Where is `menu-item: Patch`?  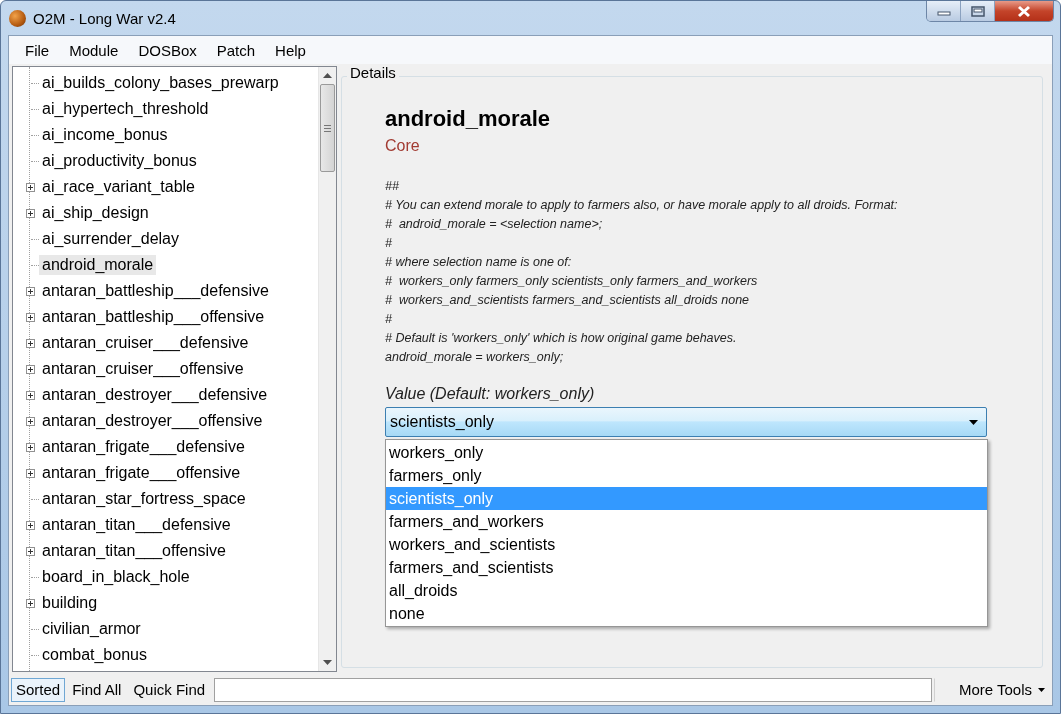
menu-item: Patch is located at coordinates (236, 50).